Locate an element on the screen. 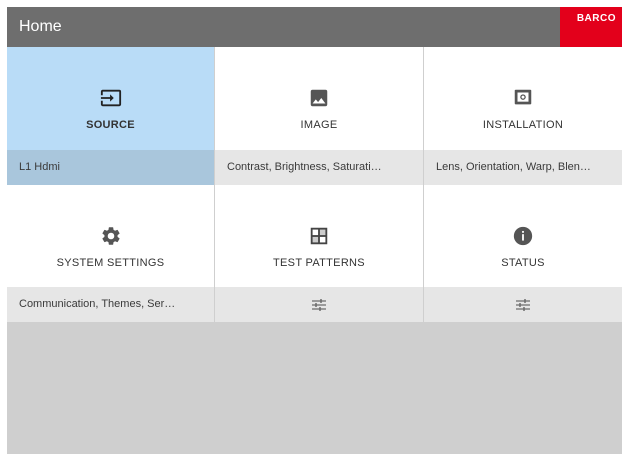 This screenshot has width=622, height=454. header-bar: Home BARCO is located at coordinates (314, 27).